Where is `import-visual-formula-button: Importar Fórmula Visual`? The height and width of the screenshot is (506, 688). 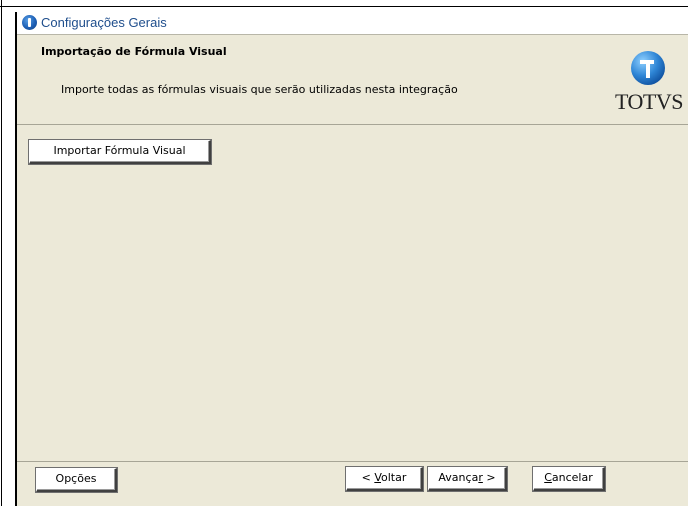 import-visual-formula-button: Importar Fórmula Visual is located at coordinates (120, 152).